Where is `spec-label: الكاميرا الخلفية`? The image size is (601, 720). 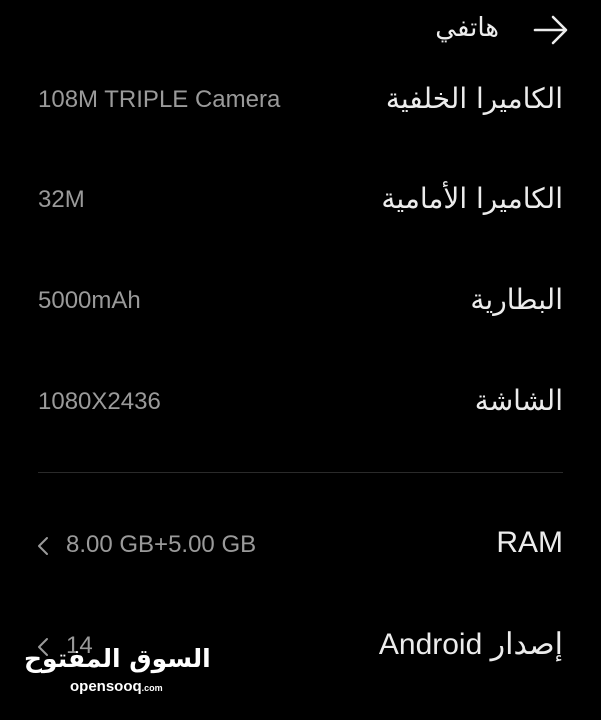 spec-label: الكاميرا الخلفية is located at coordinates (474, 98).